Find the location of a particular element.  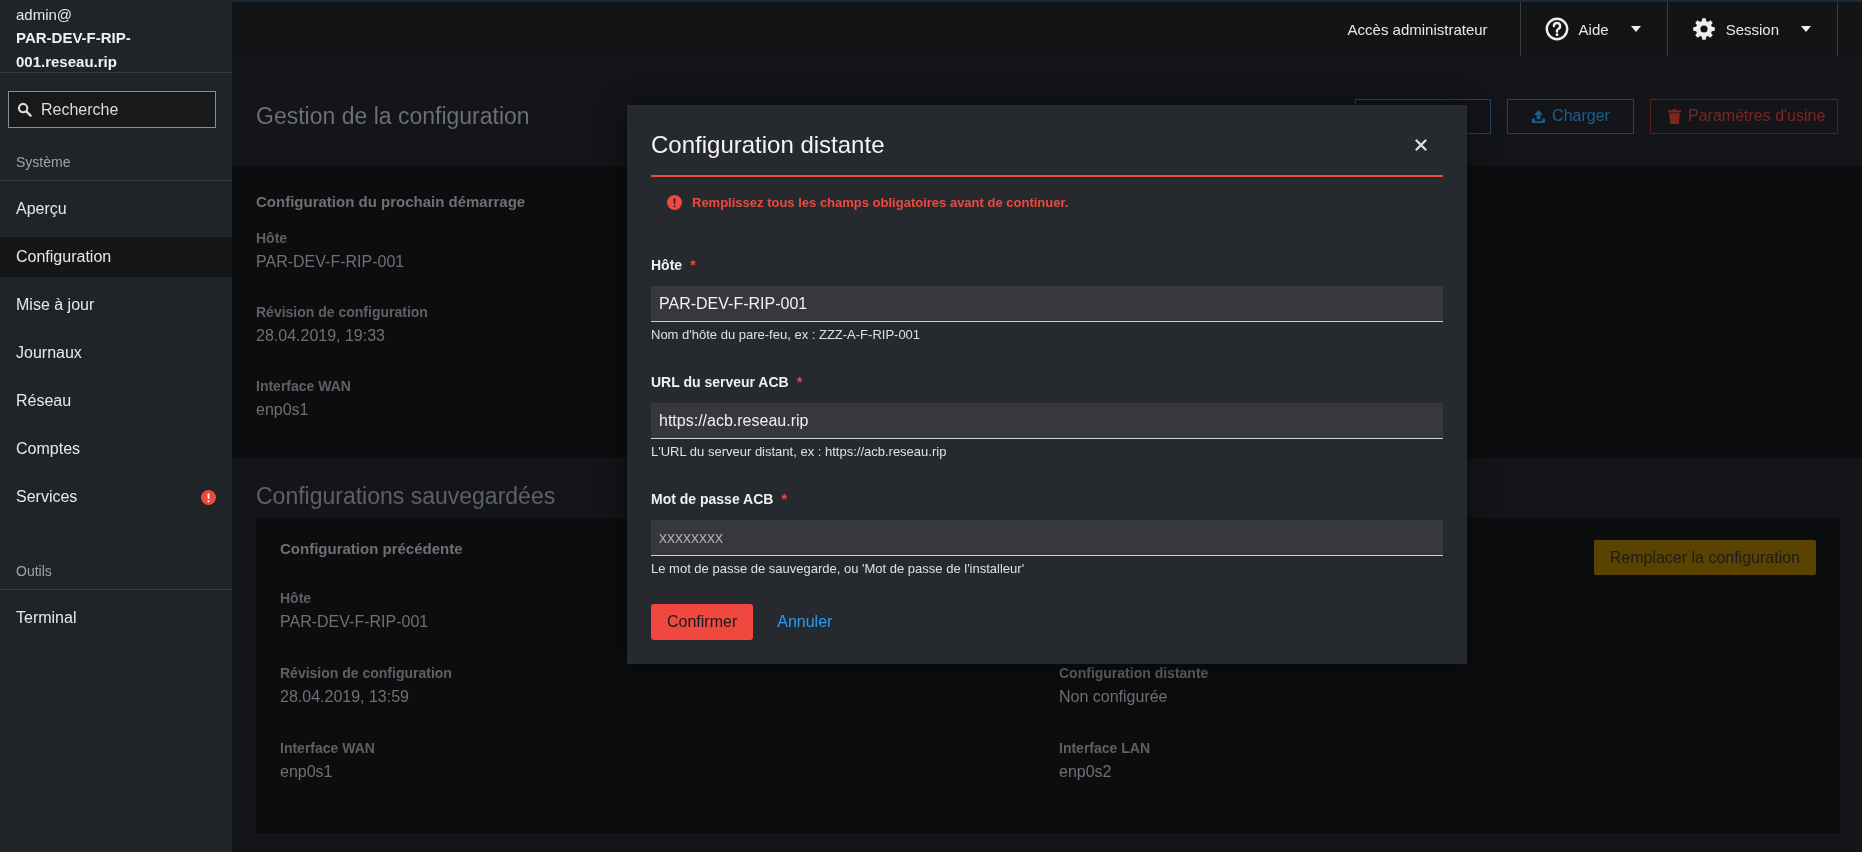

input-field: xxxxxxxx is located at coordinates (1047, 538).